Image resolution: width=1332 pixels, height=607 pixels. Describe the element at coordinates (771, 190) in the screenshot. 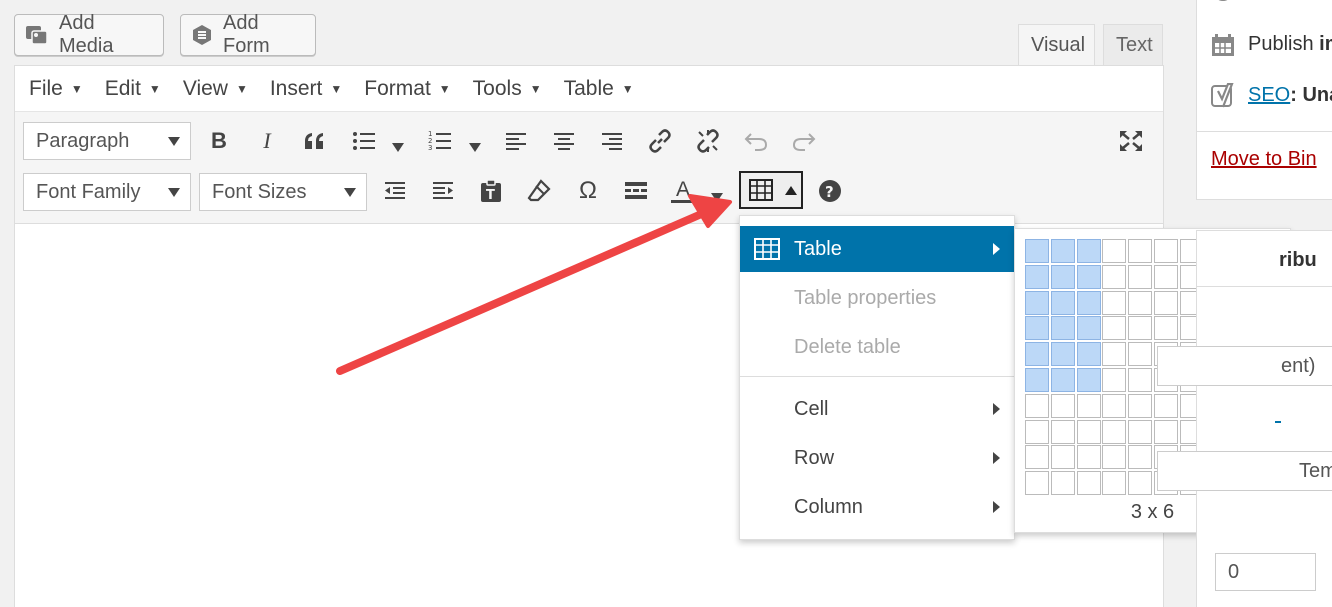

I see `table-button` at that location.